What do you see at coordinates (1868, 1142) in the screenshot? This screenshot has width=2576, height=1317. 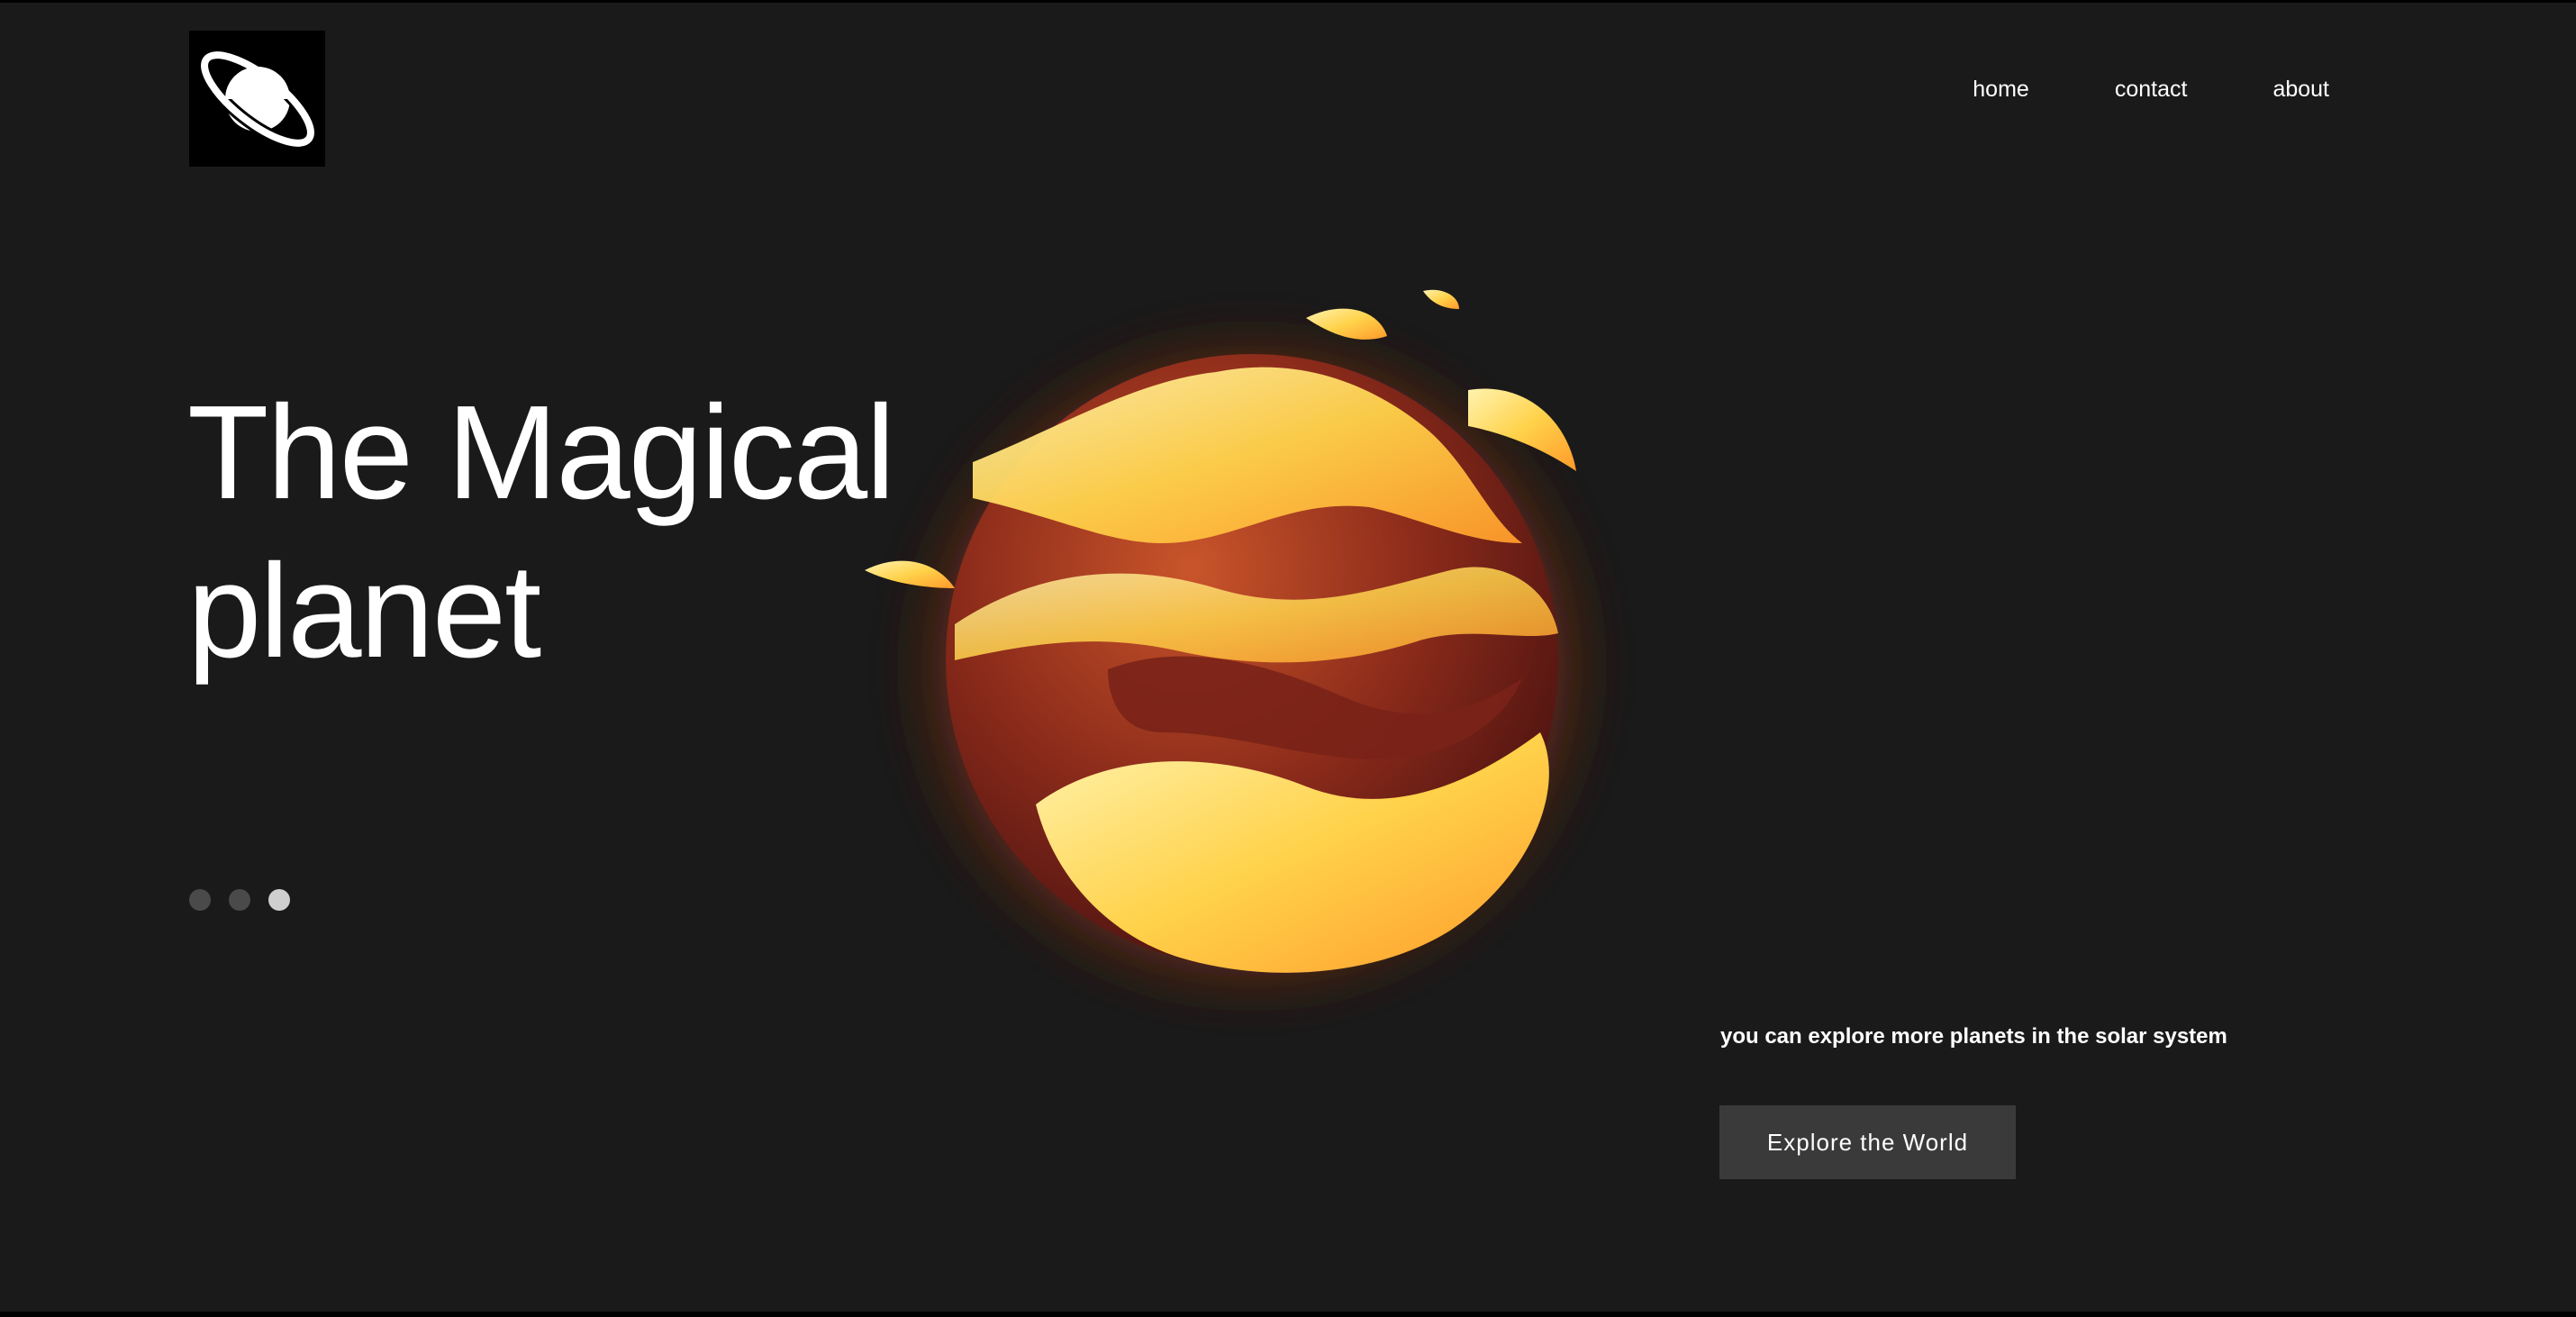 I see `explore-button: Explore the World` at bounding box center [1868, 1142].